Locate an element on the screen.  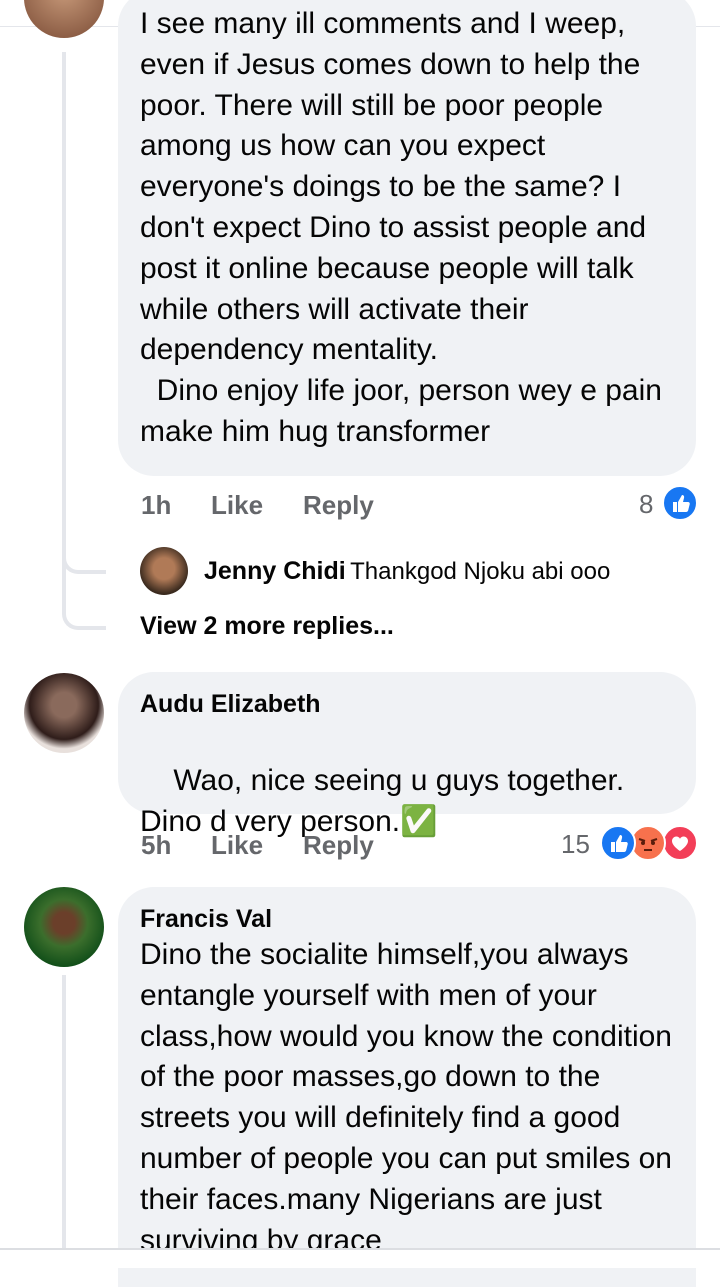
check-mark-emoji: ✅ is located at coordinates (419, 821).